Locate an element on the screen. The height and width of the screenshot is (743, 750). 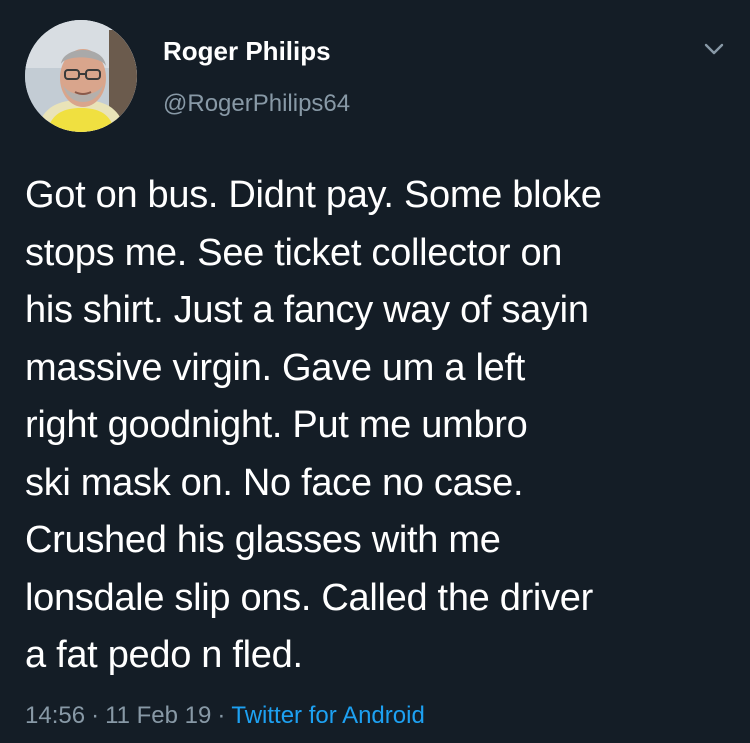
tweet-text-line: his shirt. Just a fancy way of sayin is located at coordinates (307, 310).